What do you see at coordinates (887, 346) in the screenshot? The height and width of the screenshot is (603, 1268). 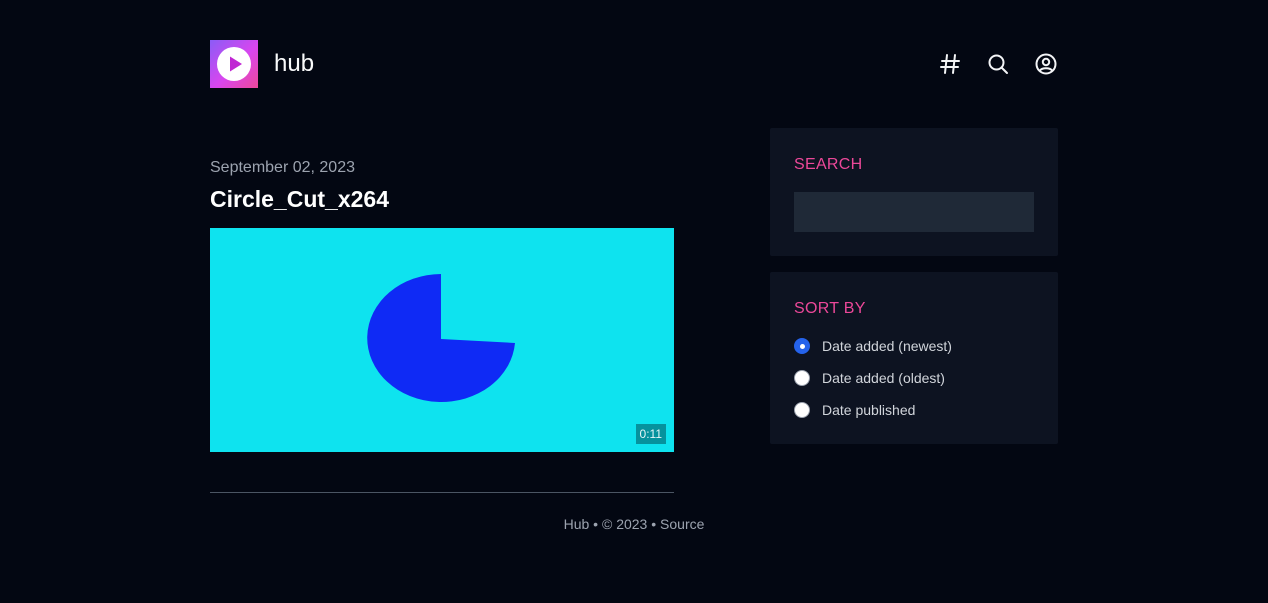 I see `sort-option-label: Date added (newest)` at bounding box center [887, 346].